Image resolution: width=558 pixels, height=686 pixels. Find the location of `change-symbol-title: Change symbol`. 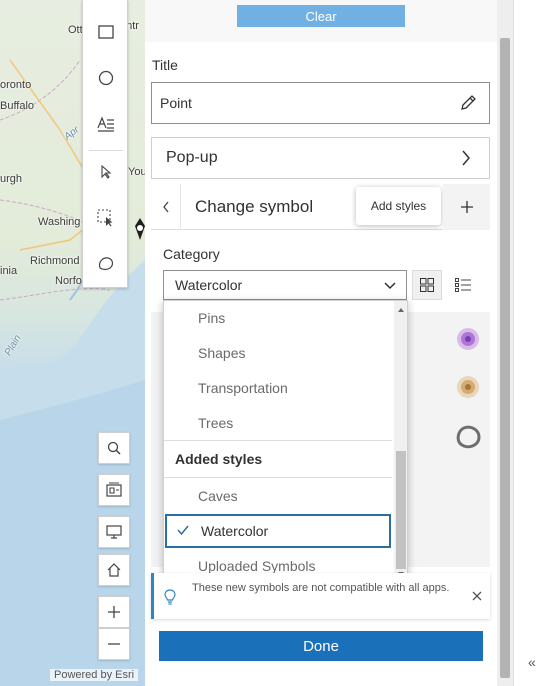

change-symbol-title: Change symbol is located at coordinates (254, 206).